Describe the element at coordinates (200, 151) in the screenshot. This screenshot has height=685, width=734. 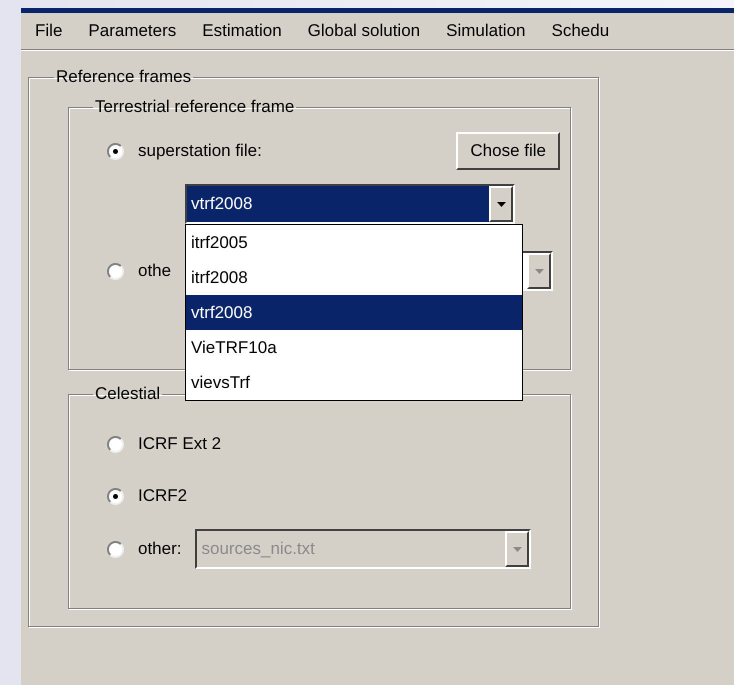
I see `radio-label: superstation file:` at that location.